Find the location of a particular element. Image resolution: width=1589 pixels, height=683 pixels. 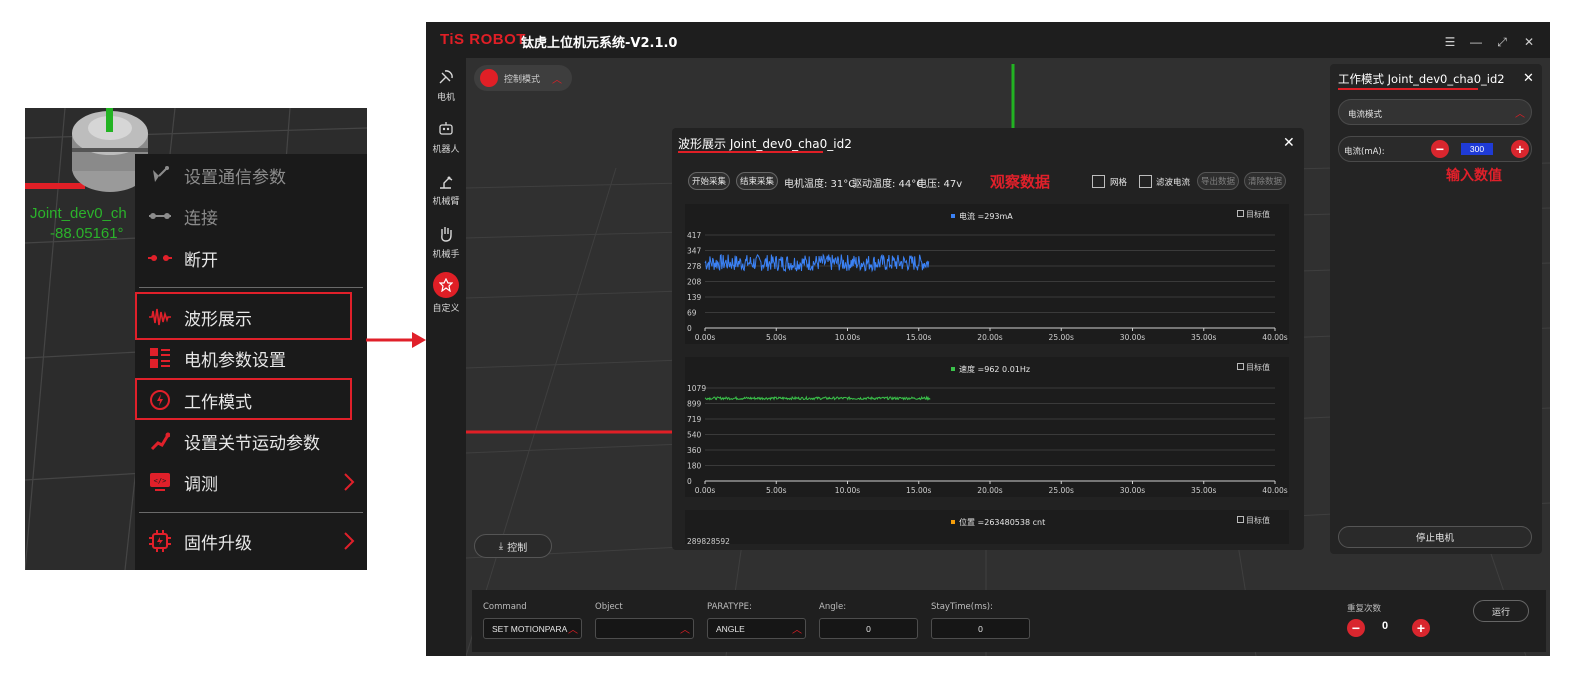

x-tick-label: 25.00s is located at coordinates (1061, 337).